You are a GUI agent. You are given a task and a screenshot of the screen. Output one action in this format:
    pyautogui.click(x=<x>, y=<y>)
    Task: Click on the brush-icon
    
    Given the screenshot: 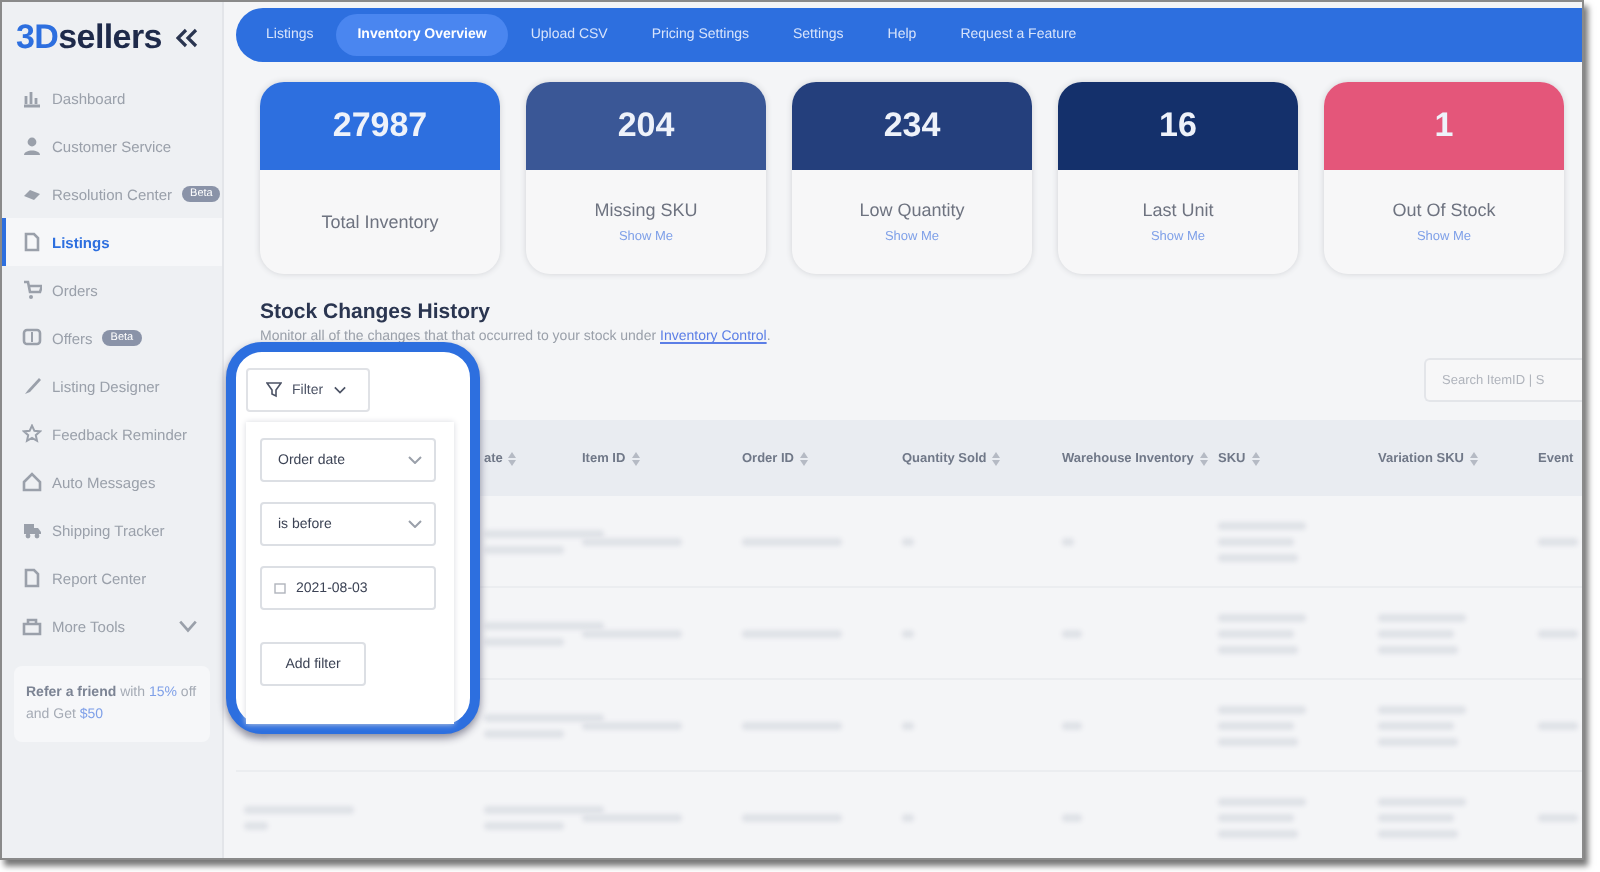 What is the action you would take?
    pyautogui.click(x=32, y=386)
    